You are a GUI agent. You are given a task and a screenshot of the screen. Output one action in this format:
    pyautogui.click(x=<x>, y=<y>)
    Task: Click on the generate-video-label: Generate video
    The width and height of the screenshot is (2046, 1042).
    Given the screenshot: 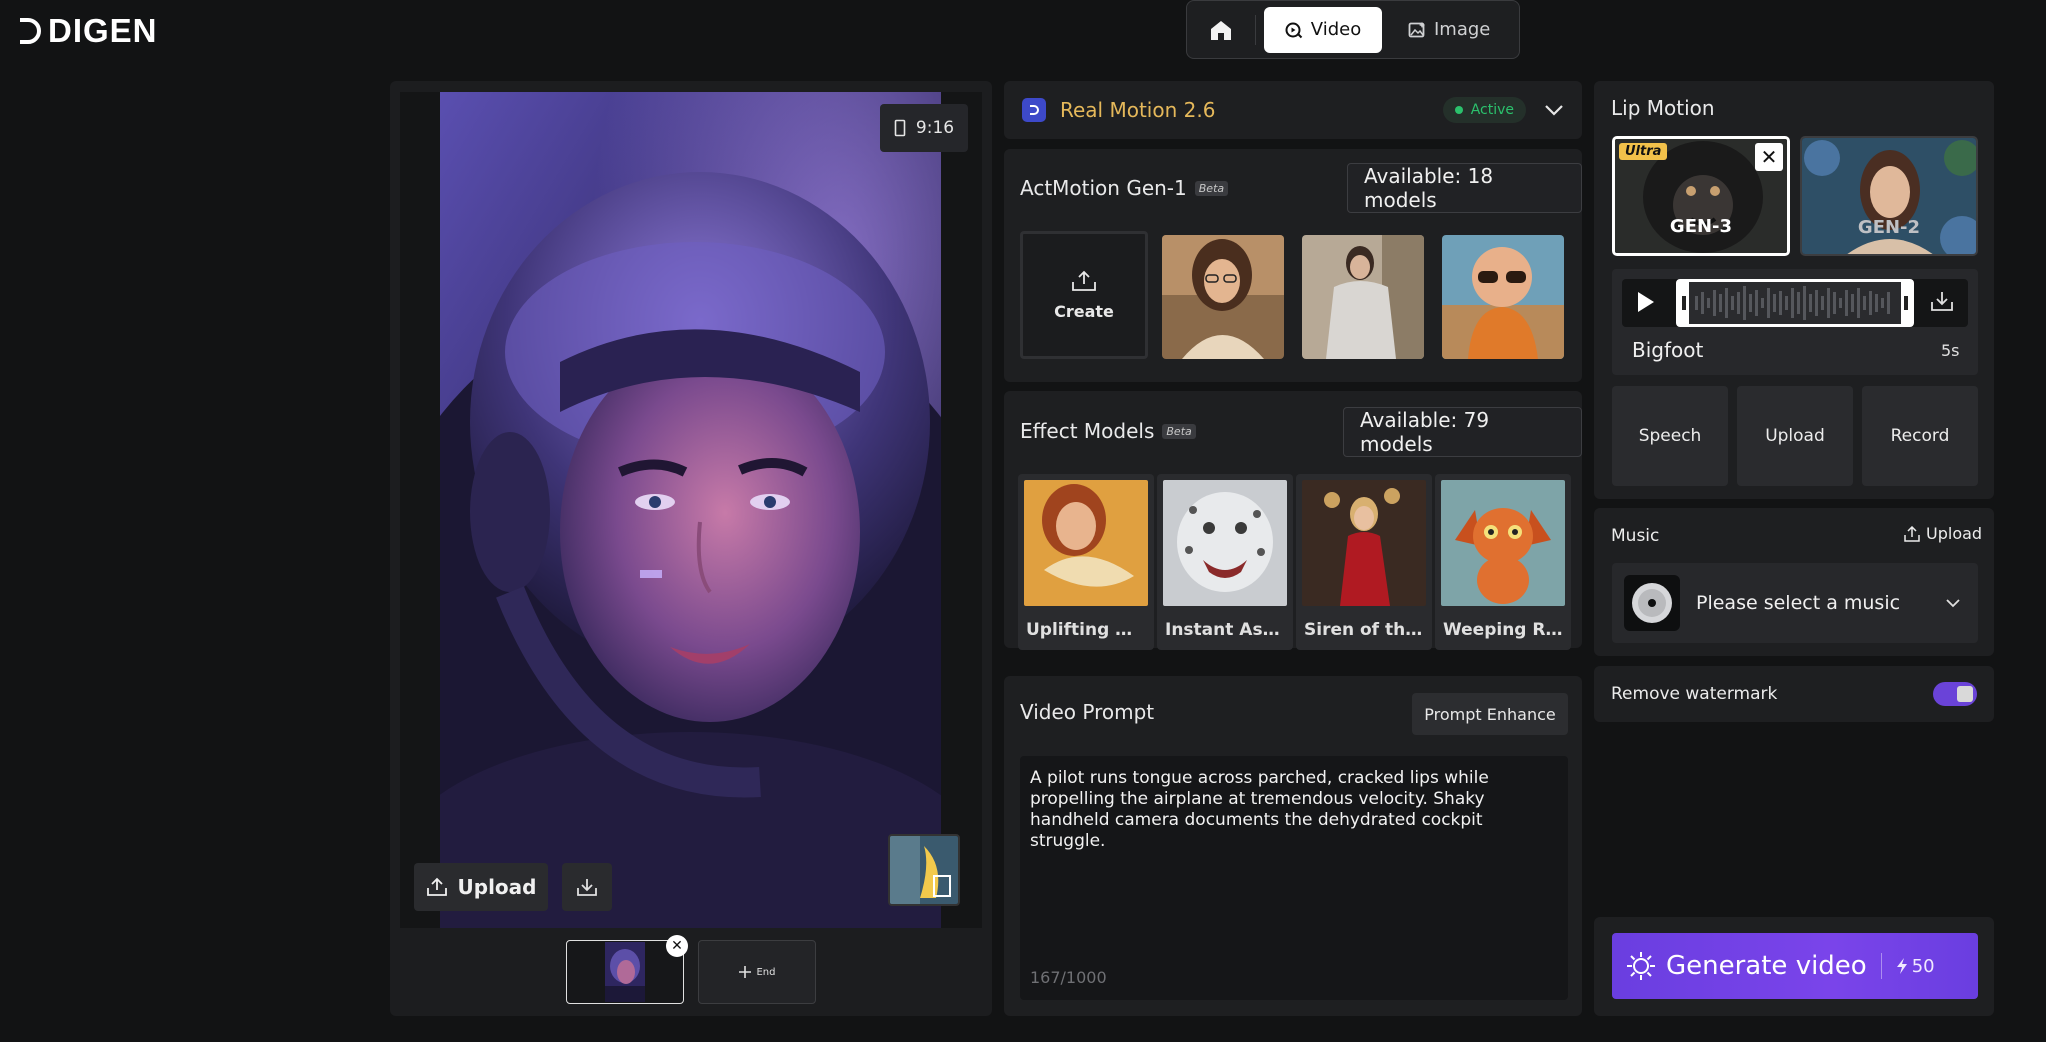 What is the action you would take?
    pyautogui.click(x=1766, y=966)
    